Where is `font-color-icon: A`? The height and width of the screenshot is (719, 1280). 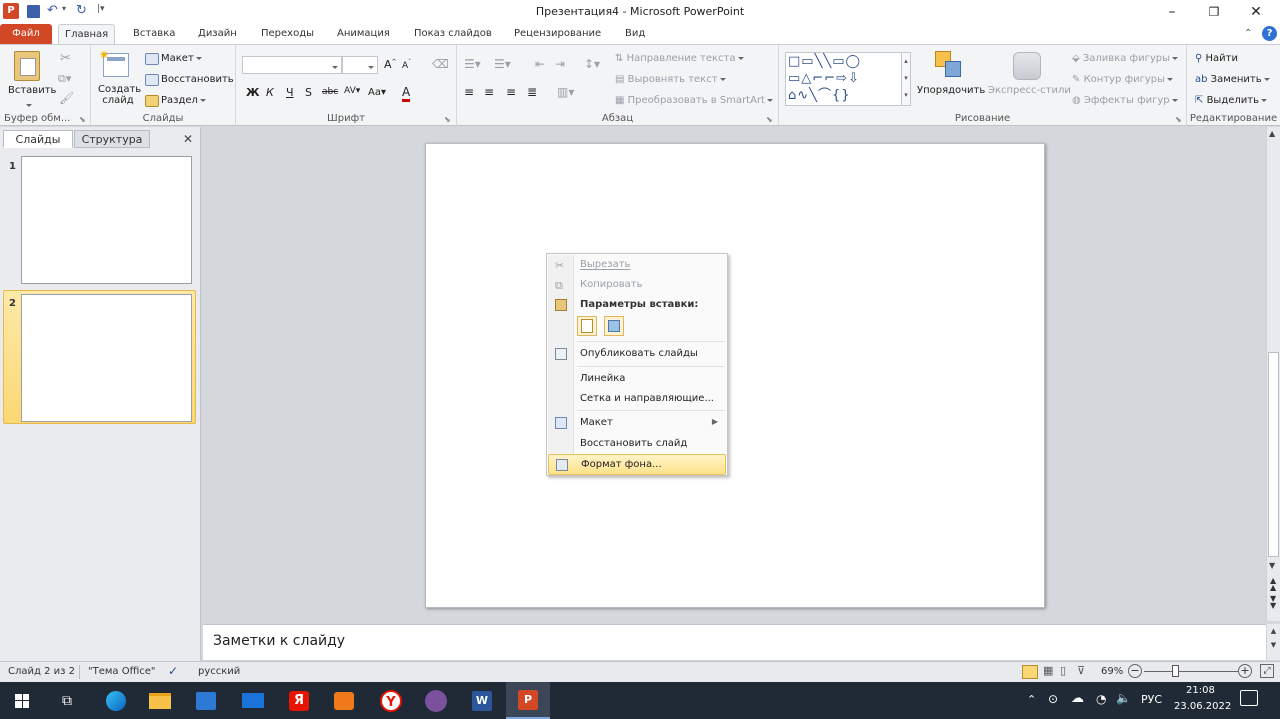
font-color-icon: A is located at coordinates (406, 93).